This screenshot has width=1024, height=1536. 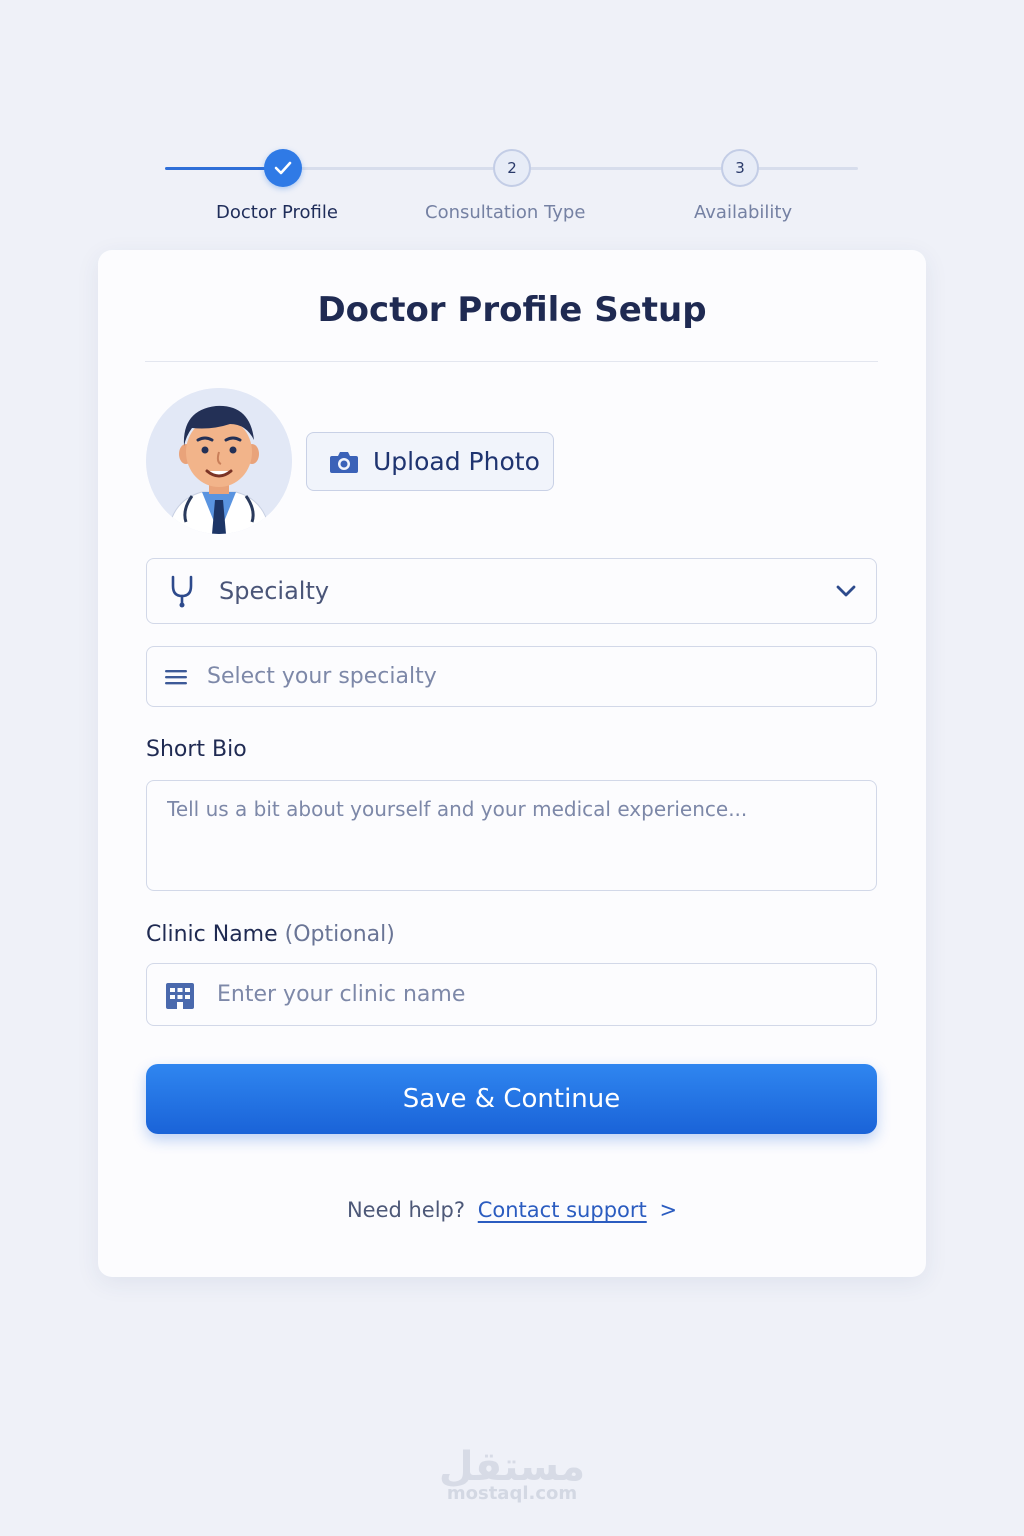 What do you see at coordinates (196, 749) in the screenshot?
I see `short-bio-label: Short Bio` at bounding box center [196, 749].